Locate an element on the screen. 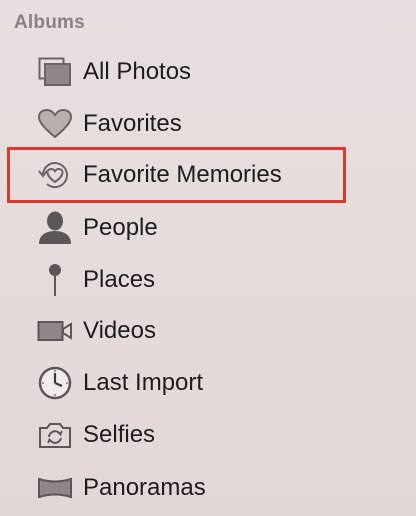 This screenshot has width=416, height=516. sidebar-item-label: Last Import is located at coordinates (143, 382).